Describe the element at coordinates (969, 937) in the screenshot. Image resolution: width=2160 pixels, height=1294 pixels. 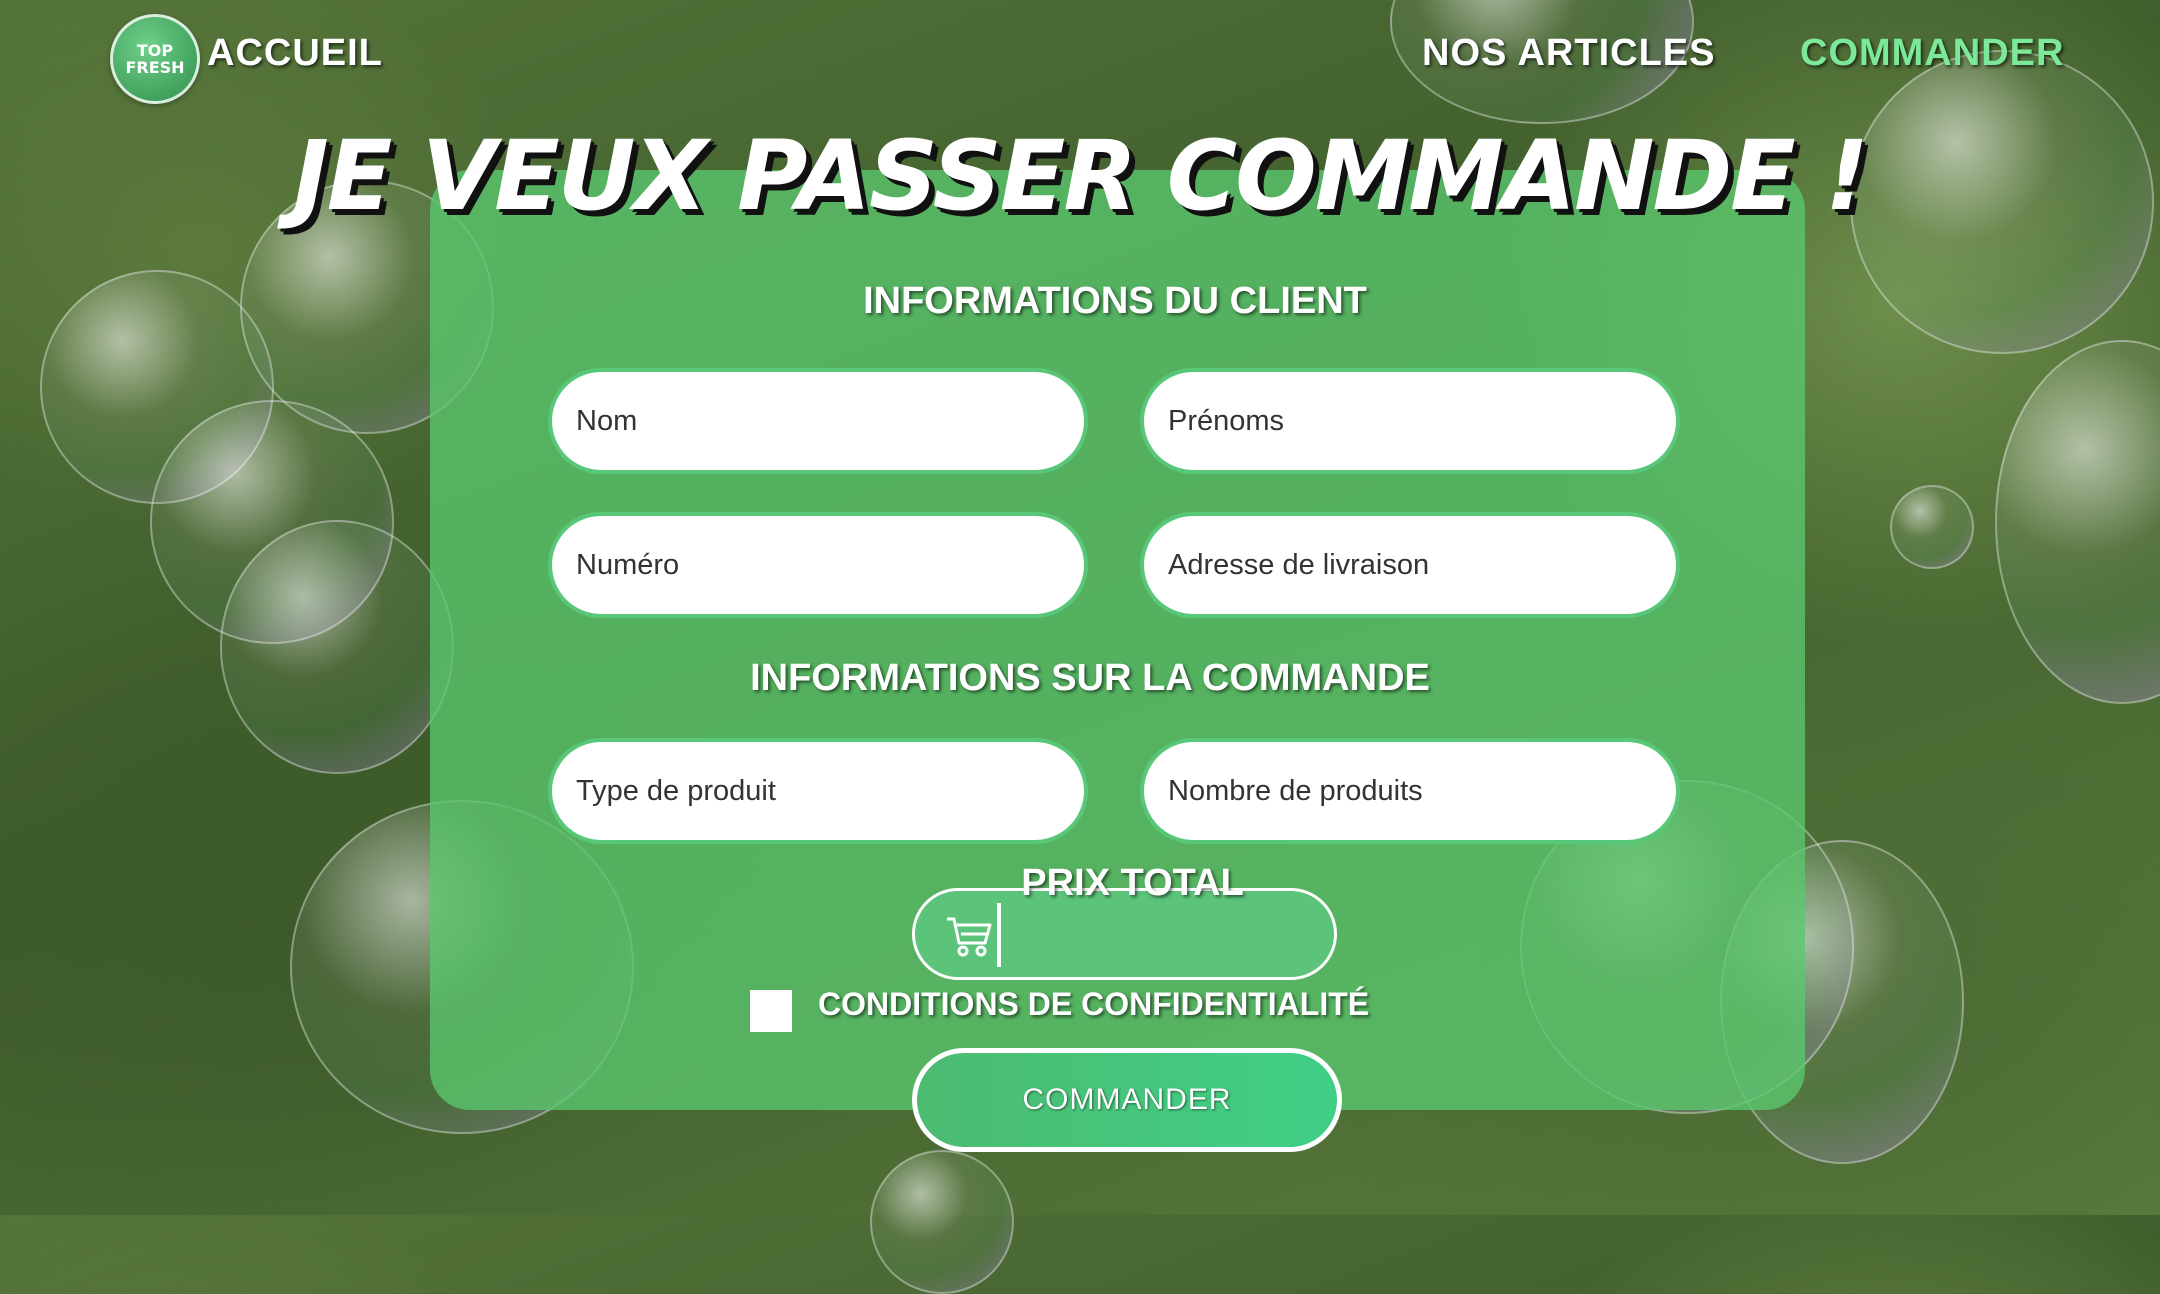
I see `cart-icon` at that location.